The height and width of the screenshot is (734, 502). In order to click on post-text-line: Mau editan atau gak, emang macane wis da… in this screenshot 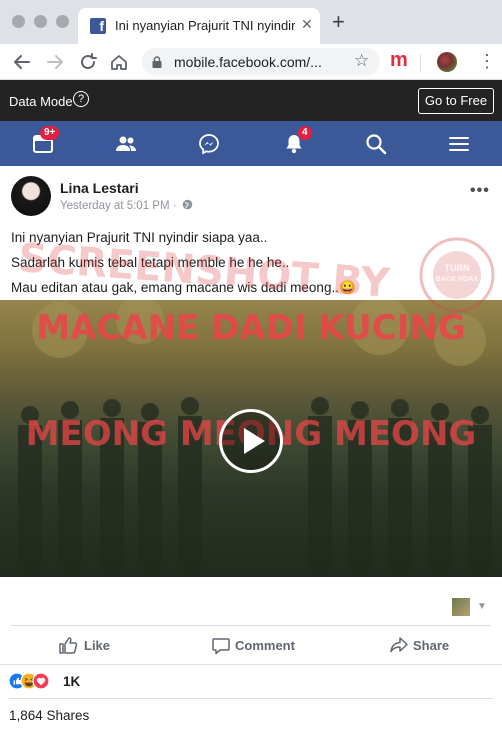, I will do `click(183, 287)`.